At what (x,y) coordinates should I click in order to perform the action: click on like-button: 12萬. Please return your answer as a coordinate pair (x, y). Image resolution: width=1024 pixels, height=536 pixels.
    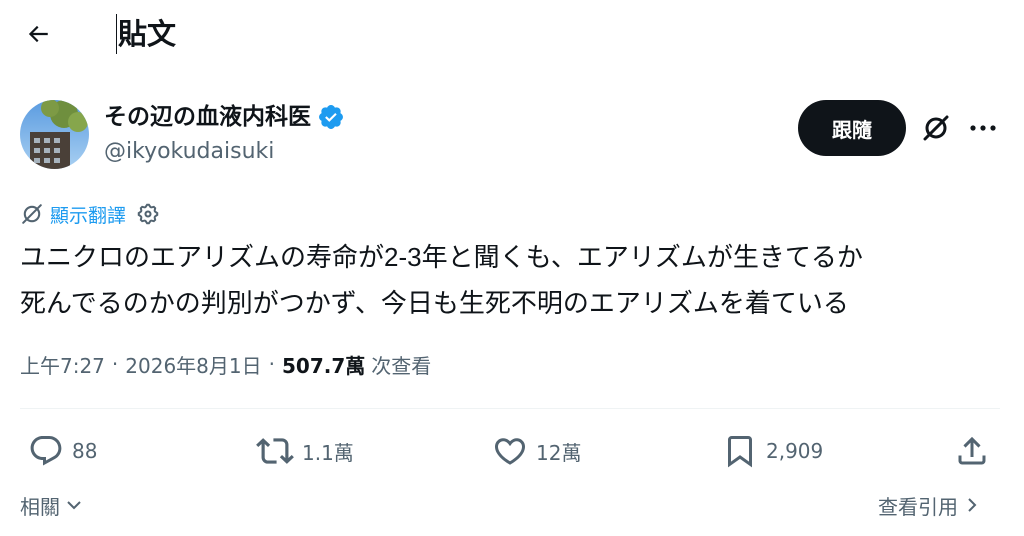
    Looking at the image, I should click on (536, 451).